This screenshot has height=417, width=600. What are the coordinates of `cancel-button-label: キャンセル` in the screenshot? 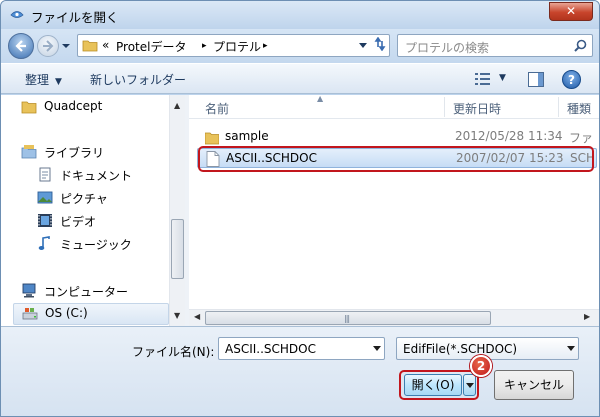 It's located at (533, 385).